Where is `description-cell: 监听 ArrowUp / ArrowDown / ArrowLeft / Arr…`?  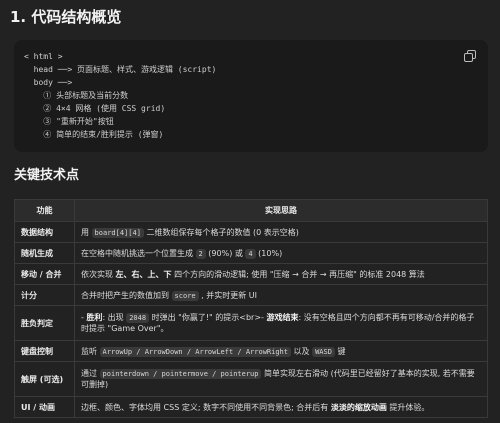 description-cell: 监听 ArrowUp / ArrowDown / ArrowLeft / Arr… is located at coordinates (281, 351).